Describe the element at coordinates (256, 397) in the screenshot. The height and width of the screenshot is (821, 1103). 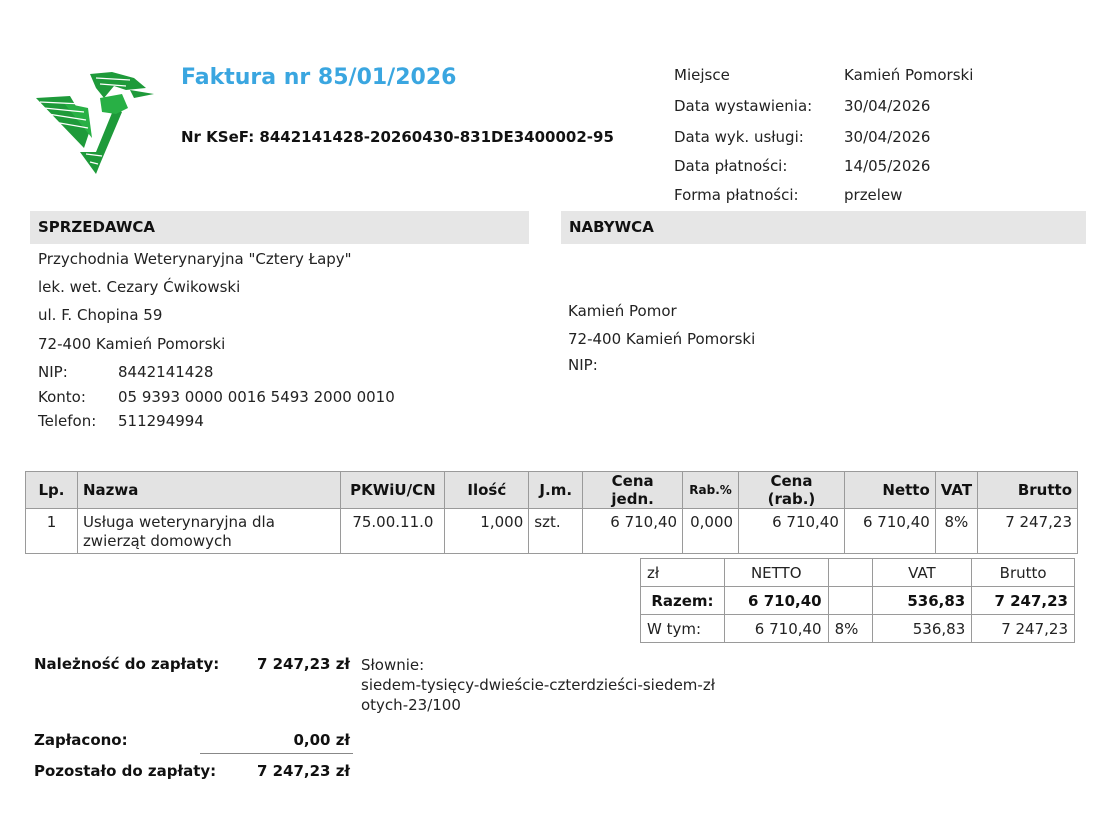
I see `seller-account: 05 9393 0000 0016 5493 2000 0010` at that location.